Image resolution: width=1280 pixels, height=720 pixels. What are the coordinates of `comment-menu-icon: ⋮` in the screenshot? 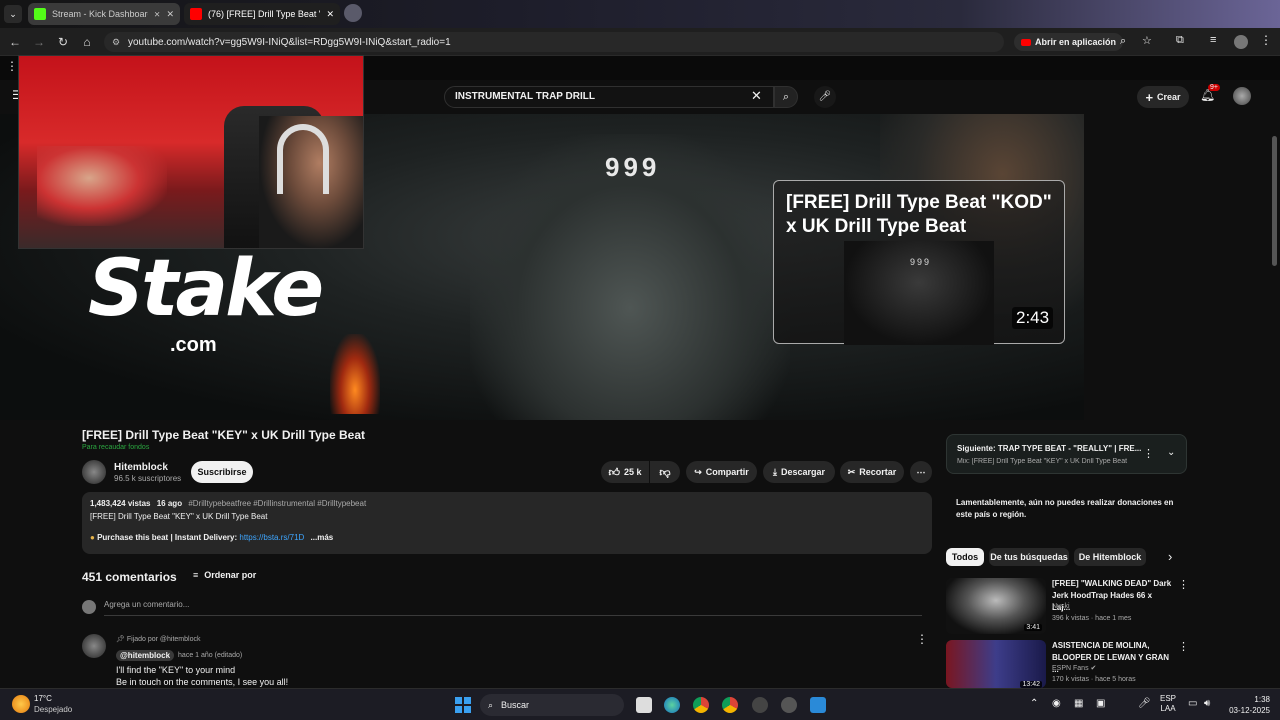 It's located at (922, 639).